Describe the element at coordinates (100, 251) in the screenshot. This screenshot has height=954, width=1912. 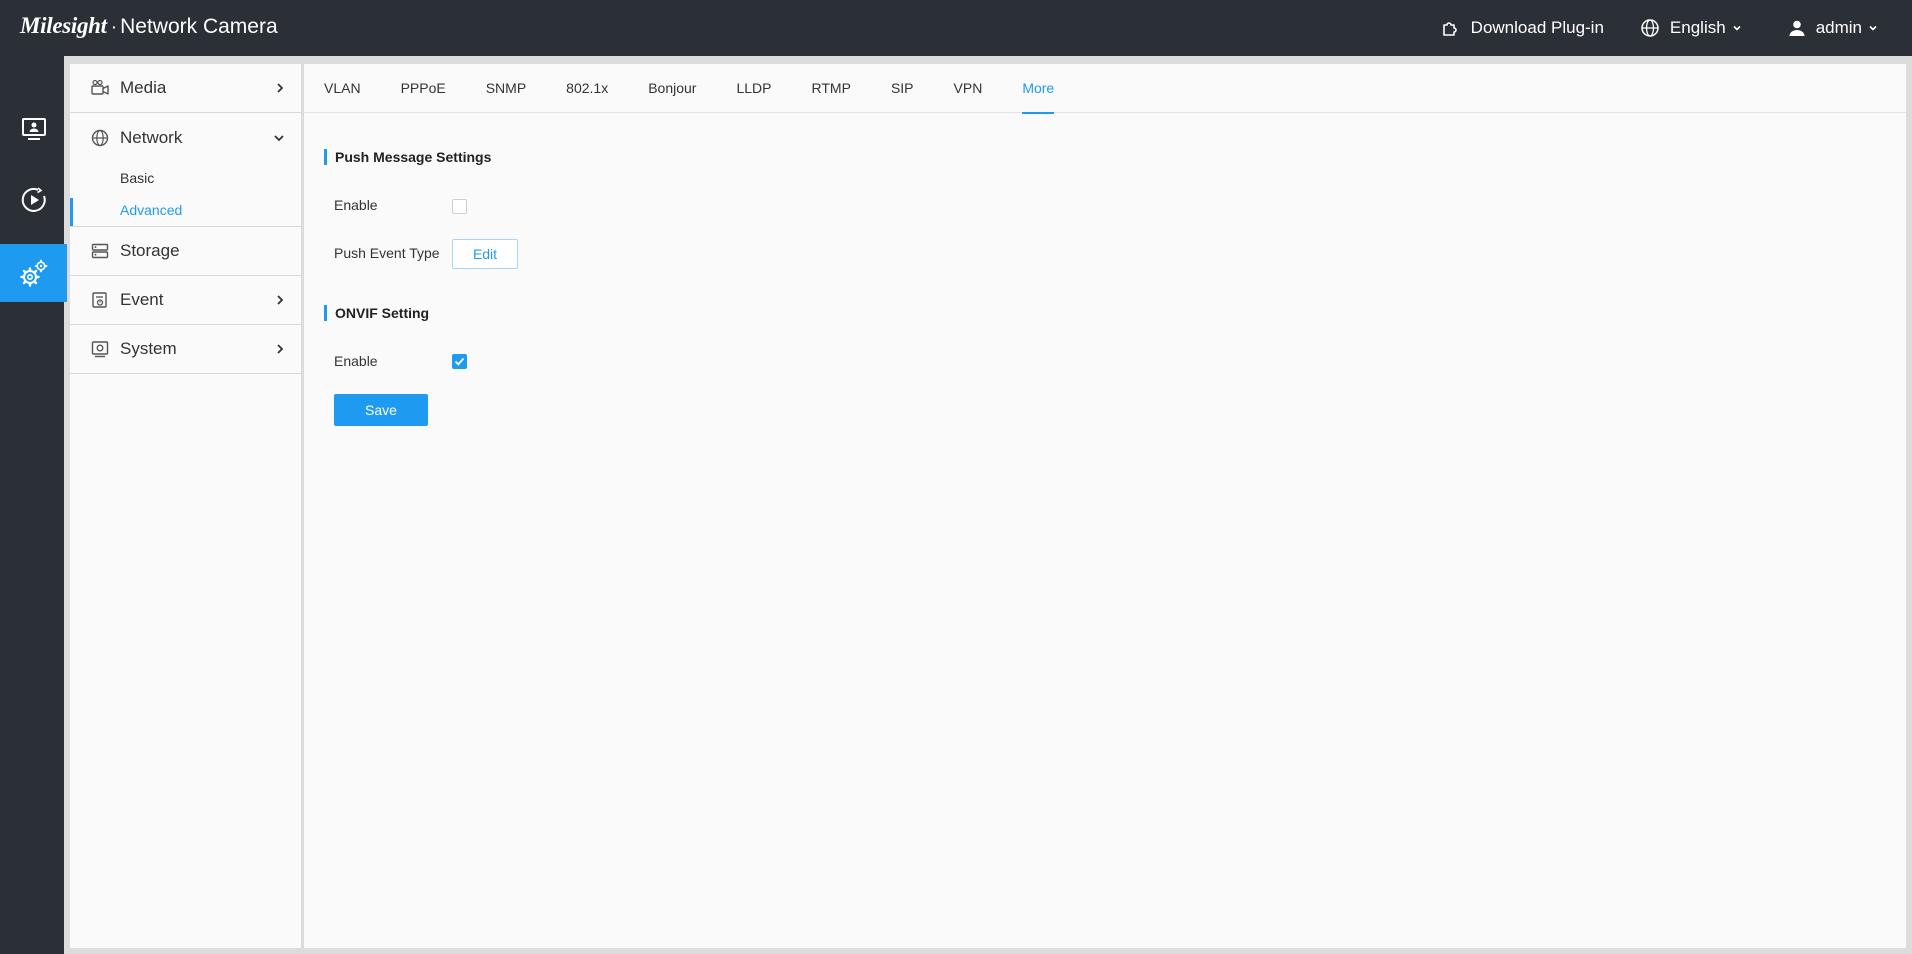
I see `storage-icon` at that location.